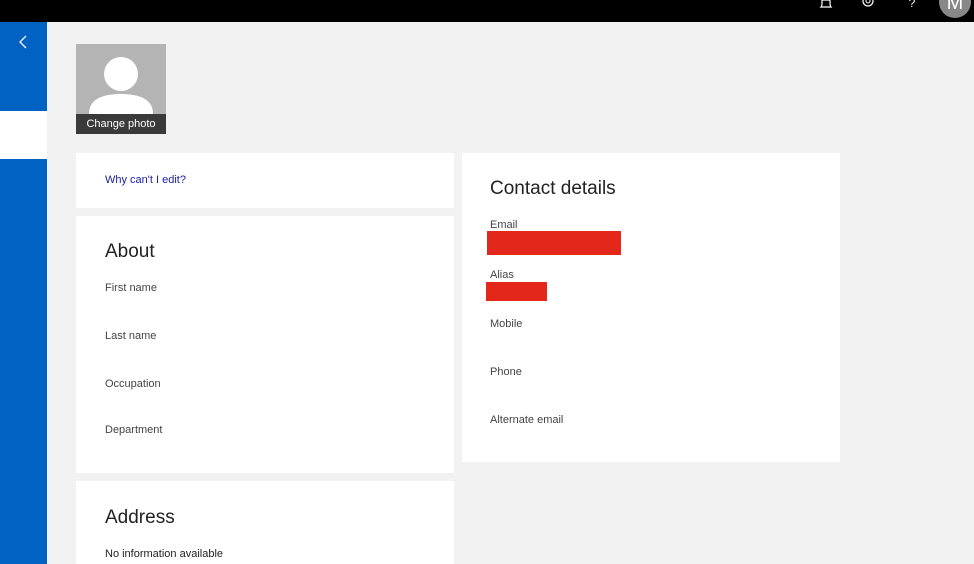 The height and width of the screenshot is (564, 974). Describe the element at coordinates (131, 336) in the screenshot. I see `last-name-label: Last name` at that location.